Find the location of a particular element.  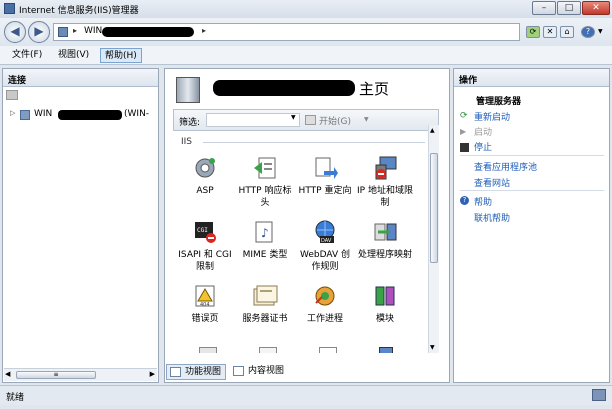

tree-item-suffix: (WIN- is located at coordinates (137, 114).